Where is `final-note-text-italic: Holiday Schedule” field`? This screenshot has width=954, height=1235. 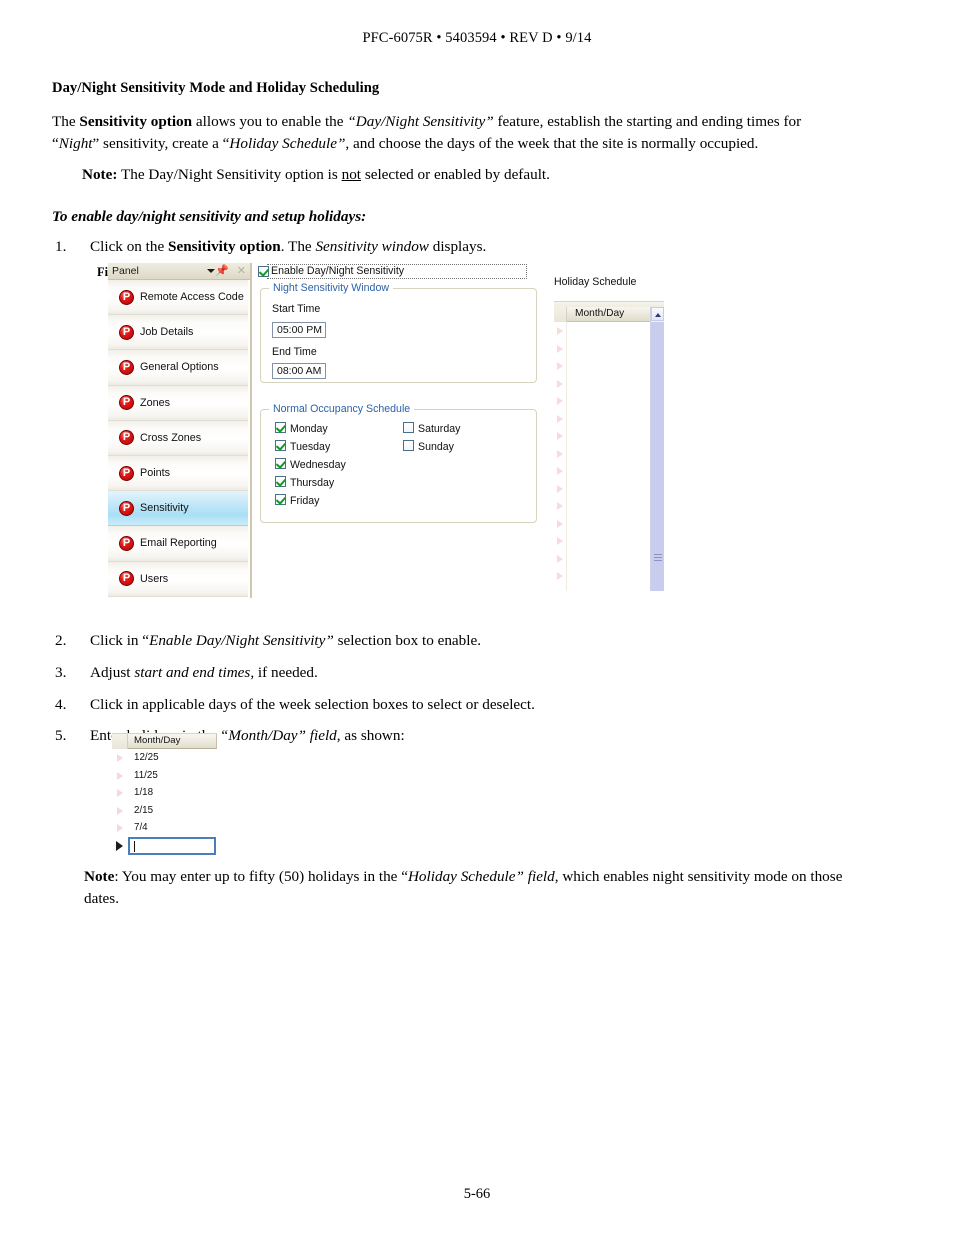 final-note-text-italic: Holiday Schedule” field is located at coordinates (481, 876).